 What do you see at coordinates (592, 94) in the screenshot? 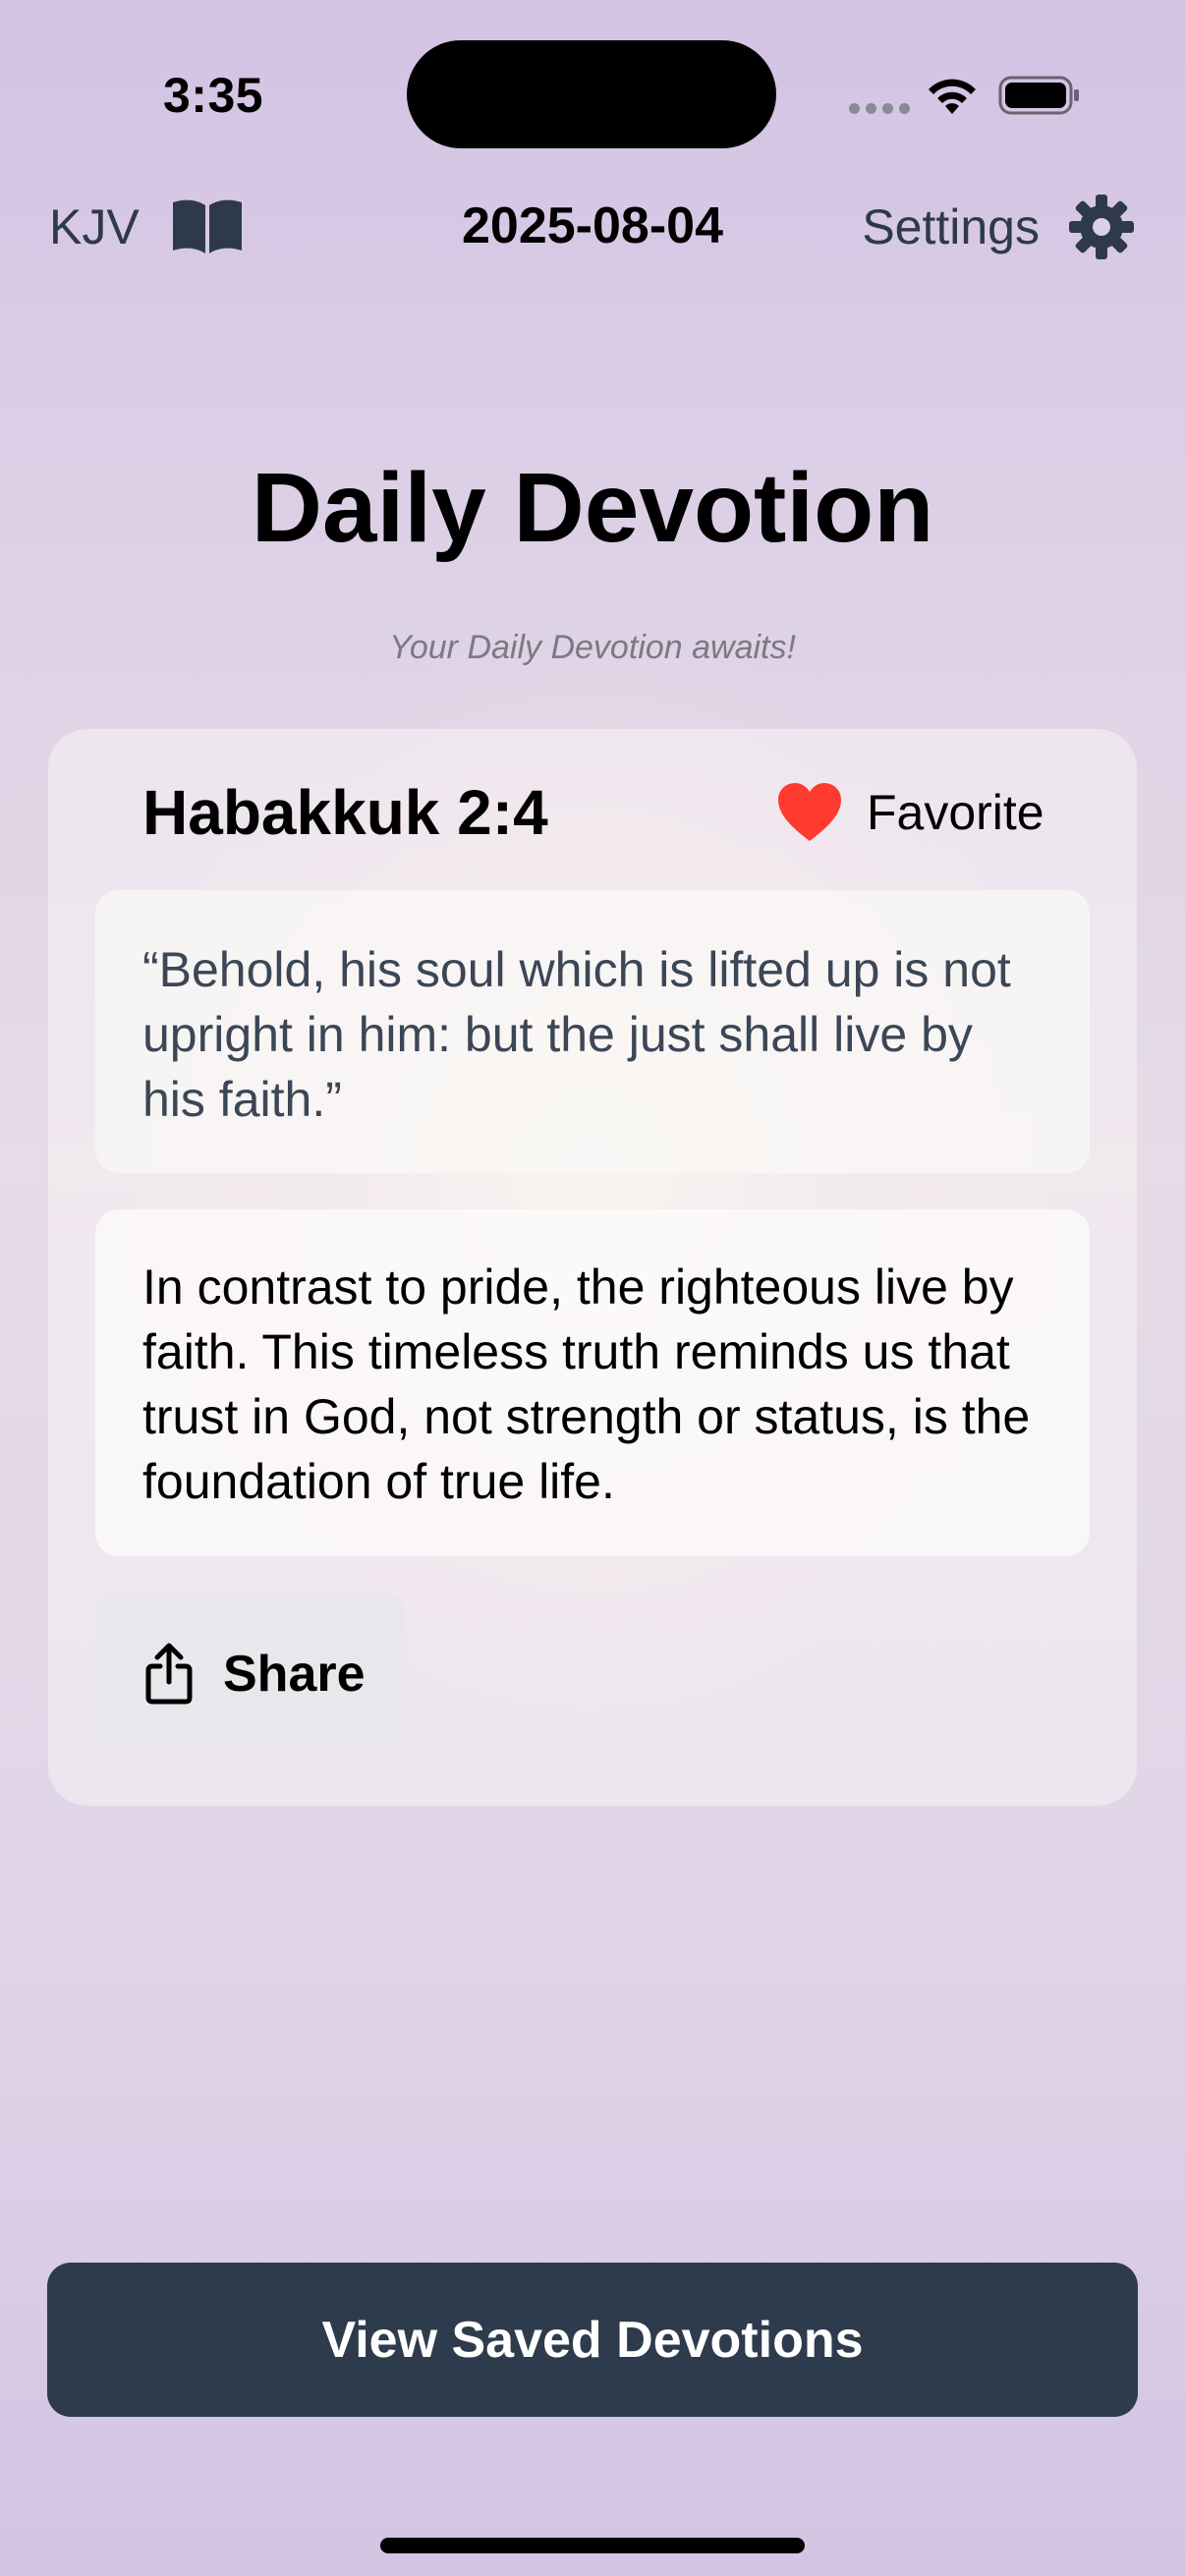
I see `dynamic-island` at bounding box center [592, 94].